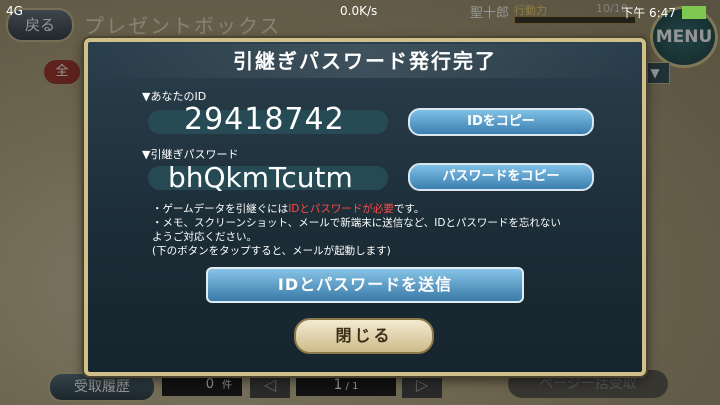 This screenshot has height=405, width=720. I want to click on clock: 下午 6:47, so click(663, 12).